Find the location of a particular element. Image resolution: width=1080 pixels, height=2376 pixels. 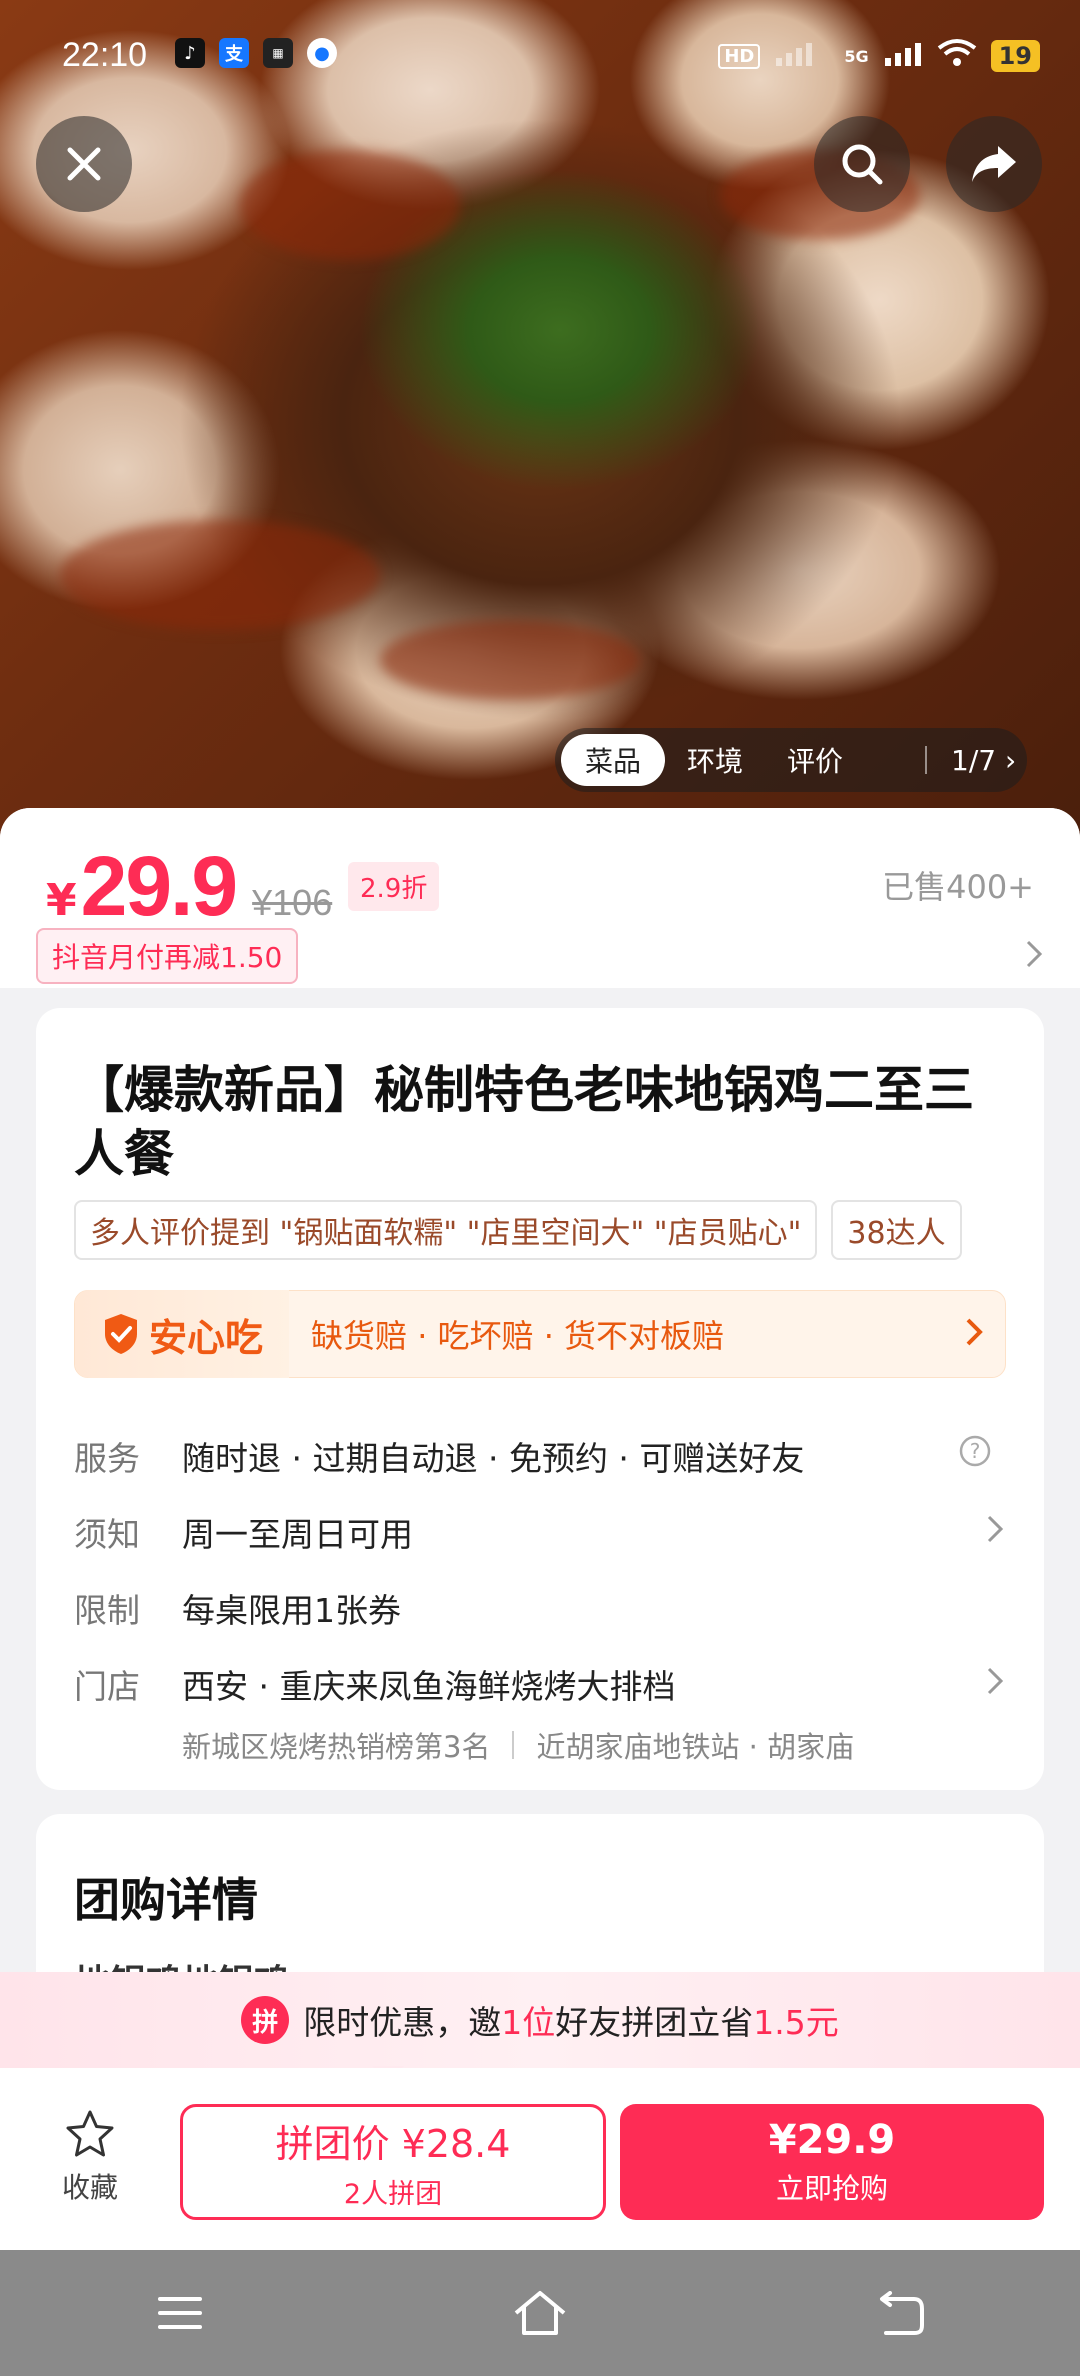

back-icon is located at coordinates (902, 2313).